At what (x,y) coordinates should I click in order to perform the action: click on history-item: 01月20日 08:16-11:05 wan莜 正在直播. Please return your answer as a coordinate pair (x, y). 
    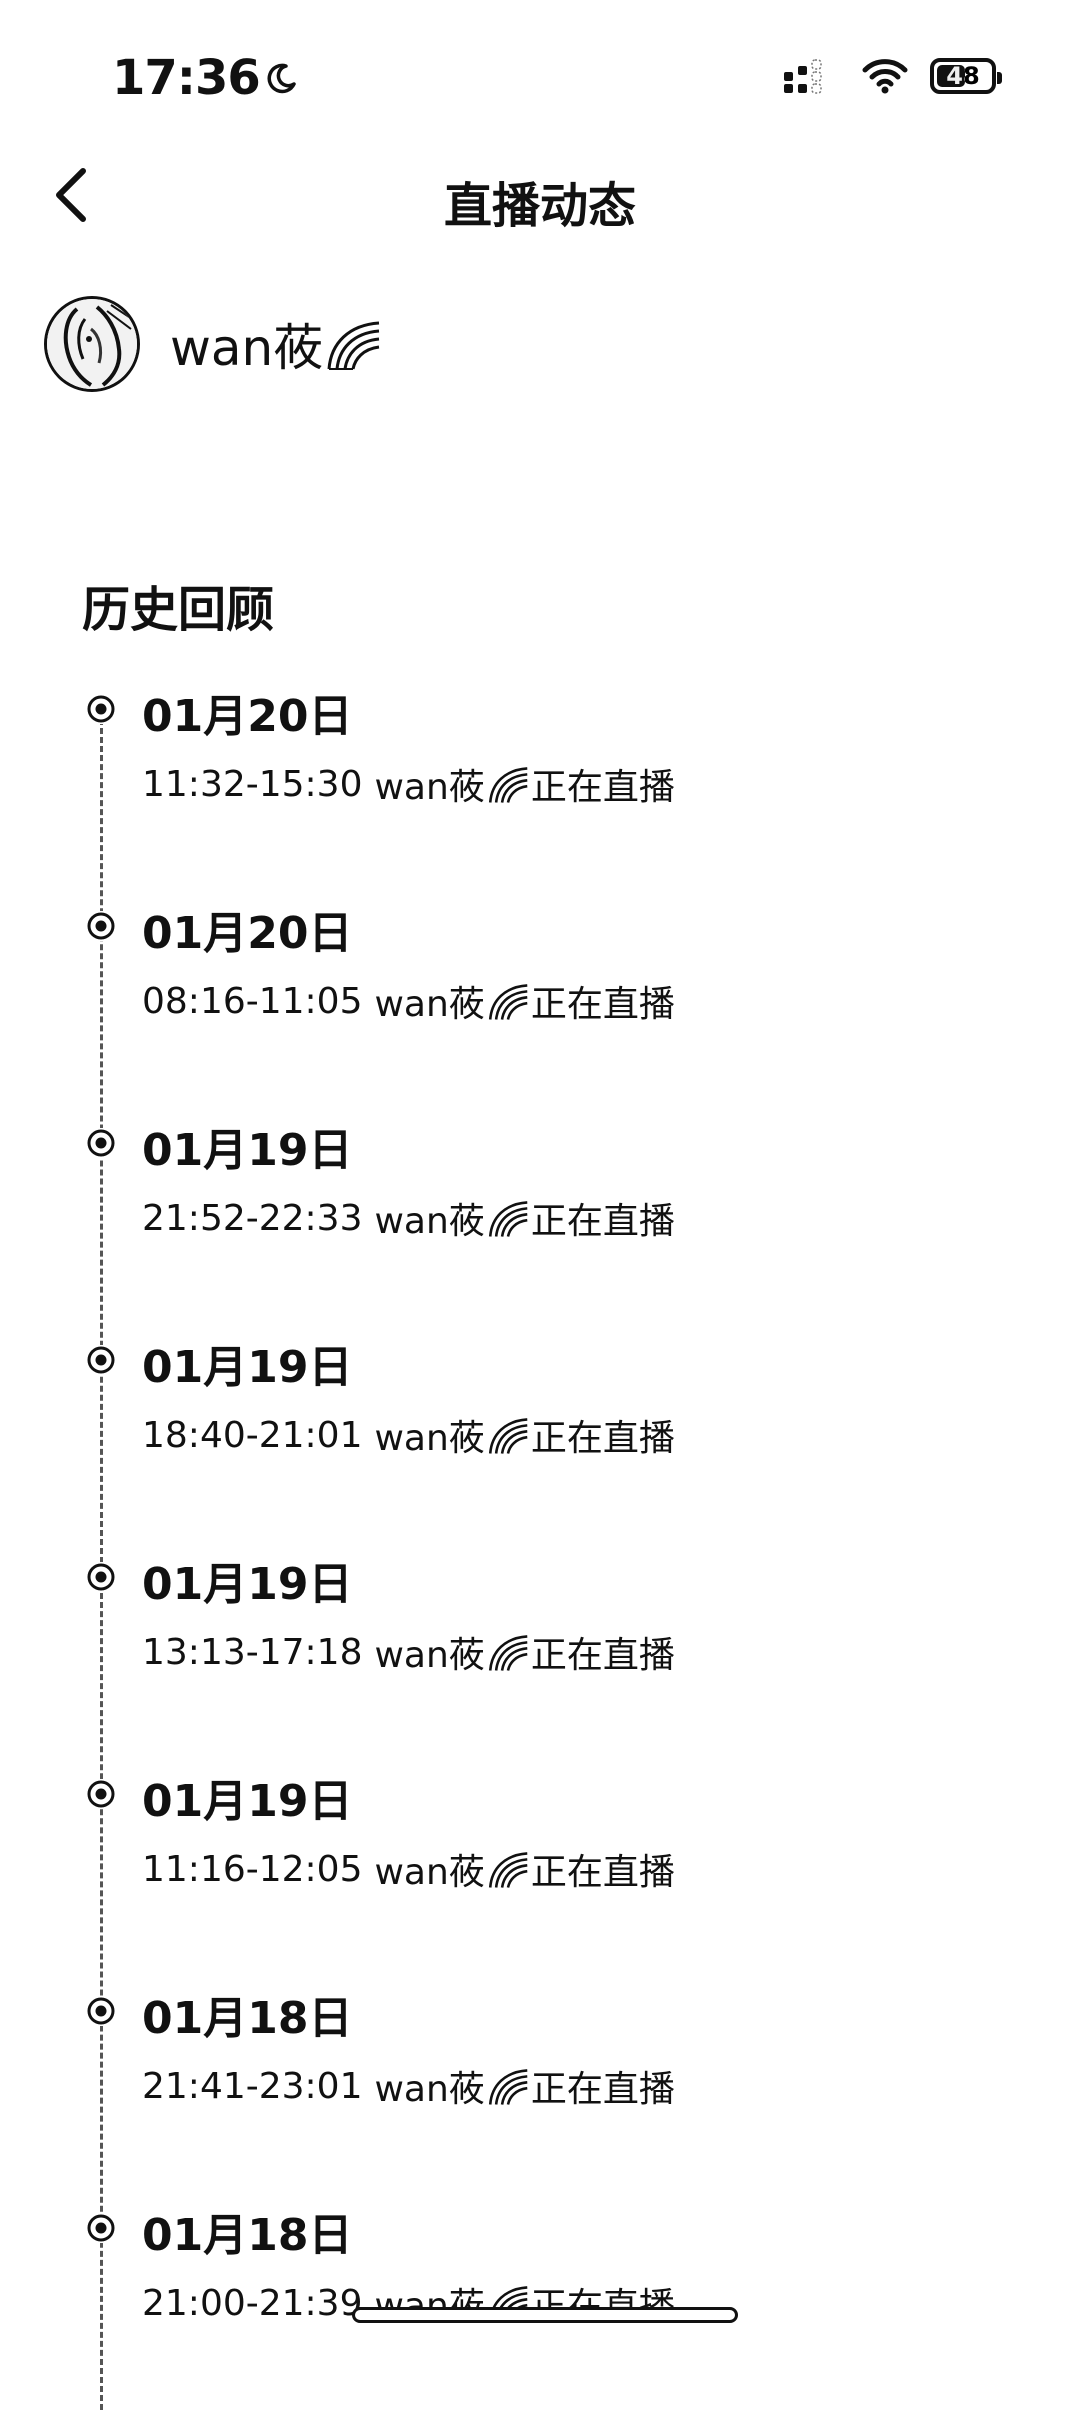
    Looking at the image, I should click on (540, 1005).